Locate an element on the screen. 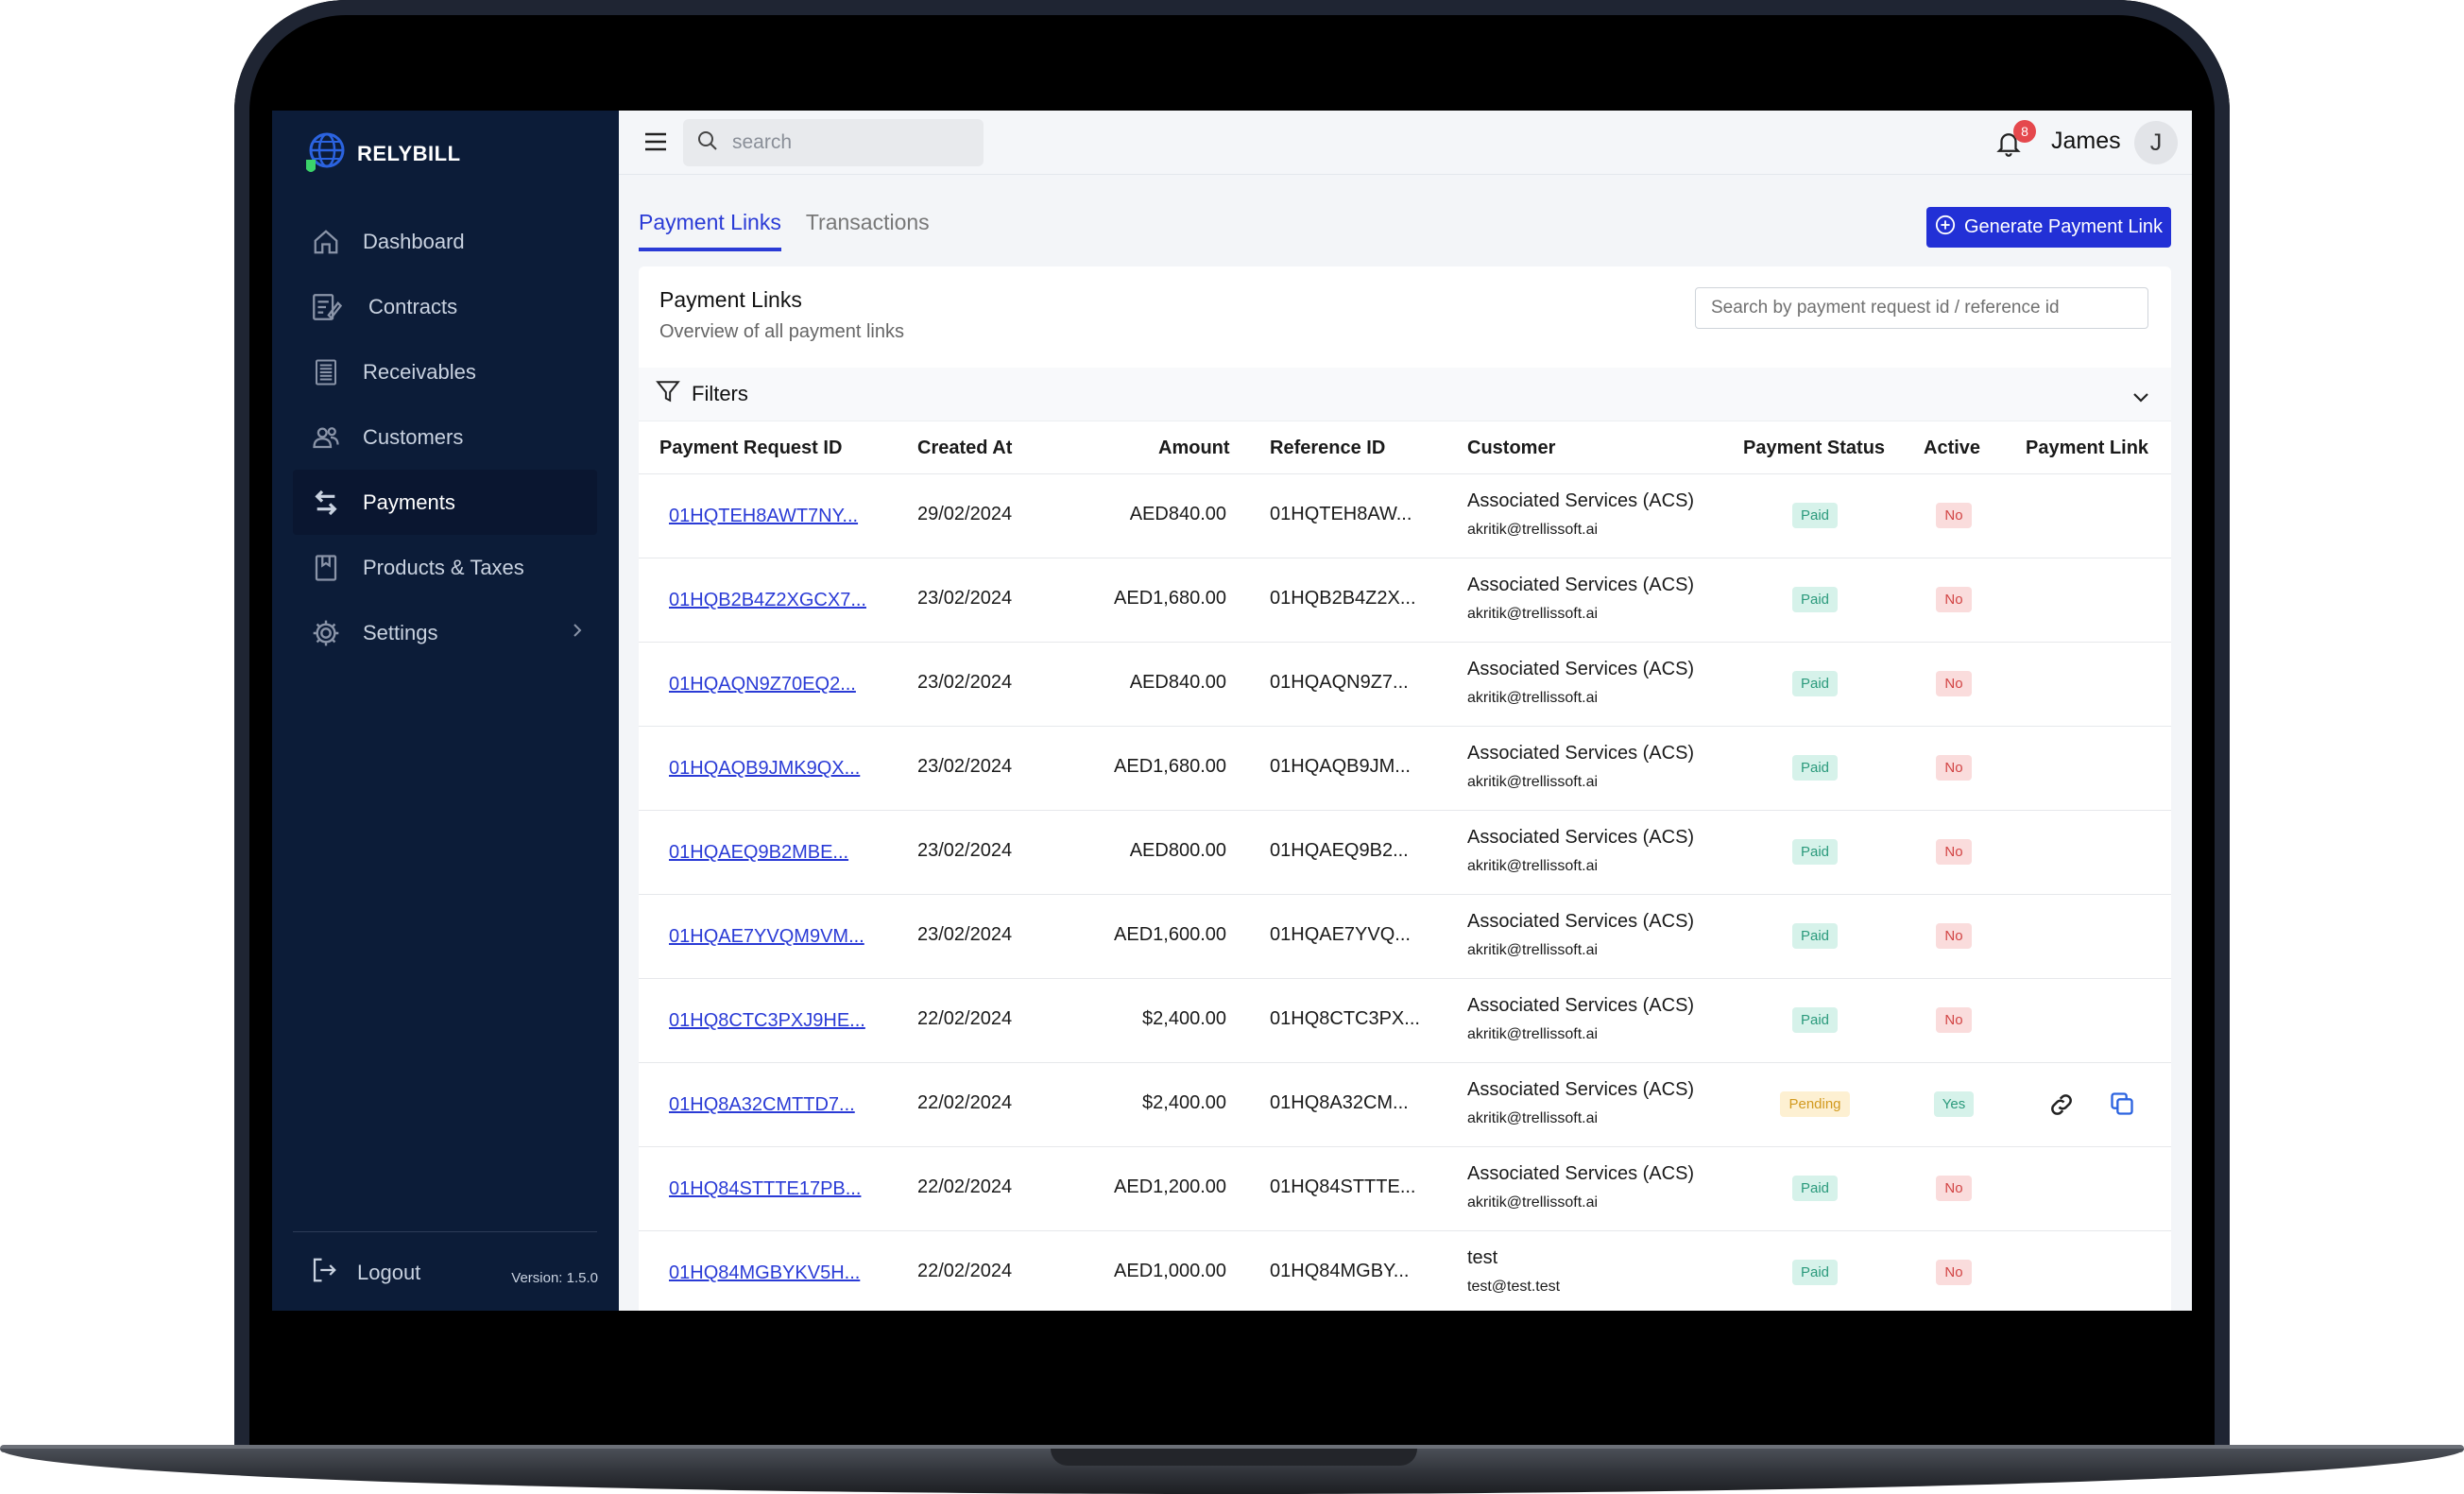  brand: RELYBILL is located at coordinates (383, 154).